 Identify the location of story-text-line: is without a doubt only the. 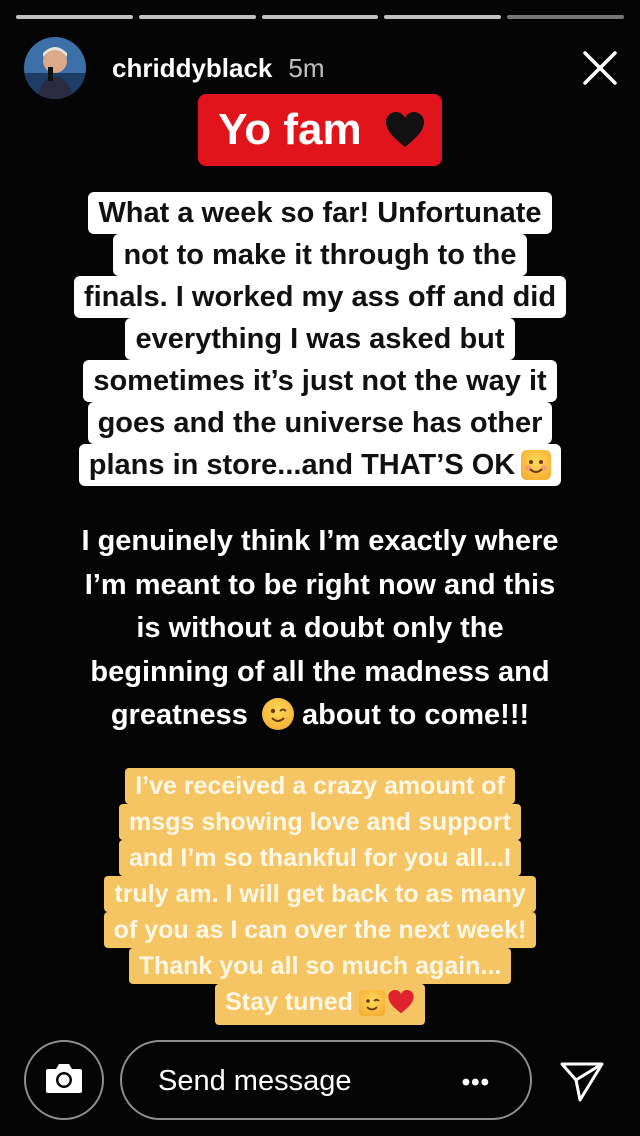
(320, 628).